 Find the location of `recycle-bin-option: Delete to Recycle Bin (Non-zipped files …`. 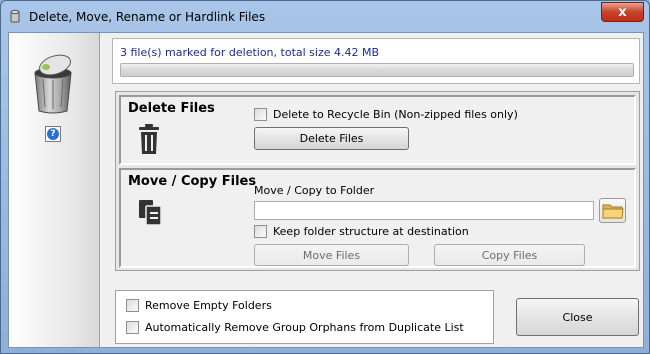

recycle-bin-option: Delete to Recycle Bin (Non-zipped files … is located at coordinates (386, 114).